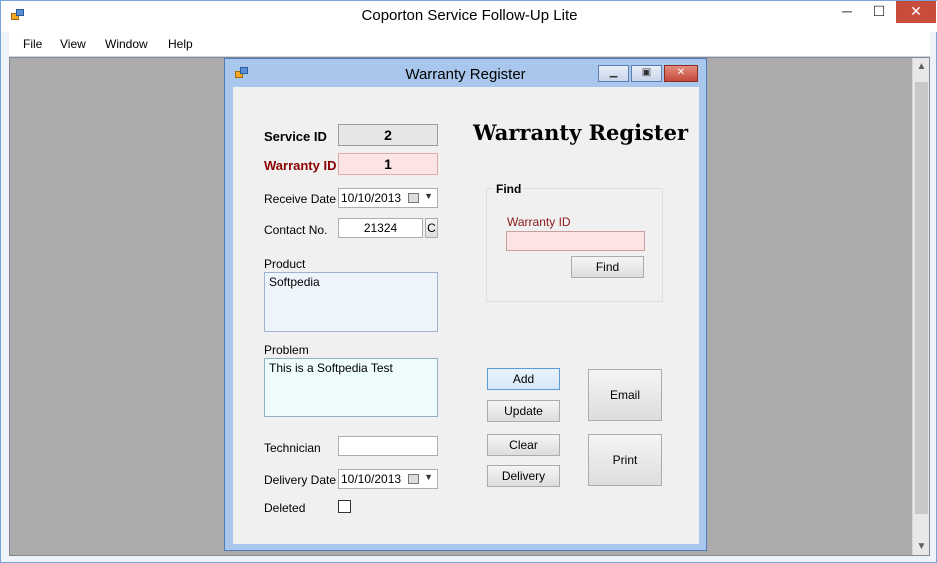 This screenshot has width=937, height=563. I want to click on find-group-title: Find, so click(509, 189).